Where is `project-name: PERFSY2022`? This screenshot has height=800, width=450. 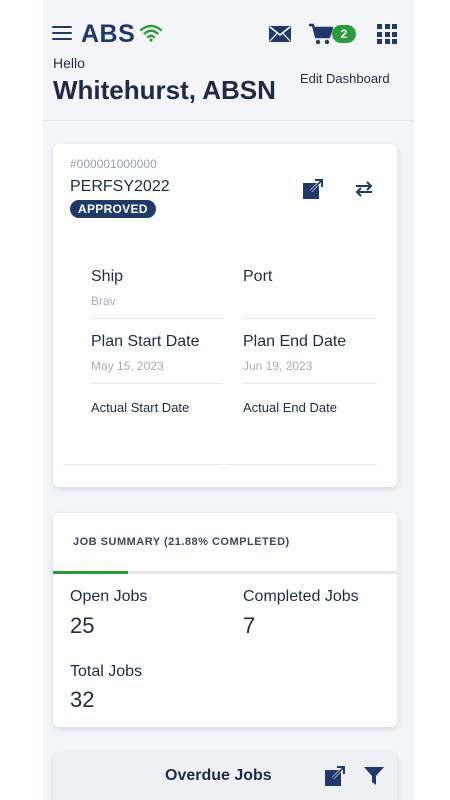
project-name: PERFSY2022 is located at coordinates (120, 186).